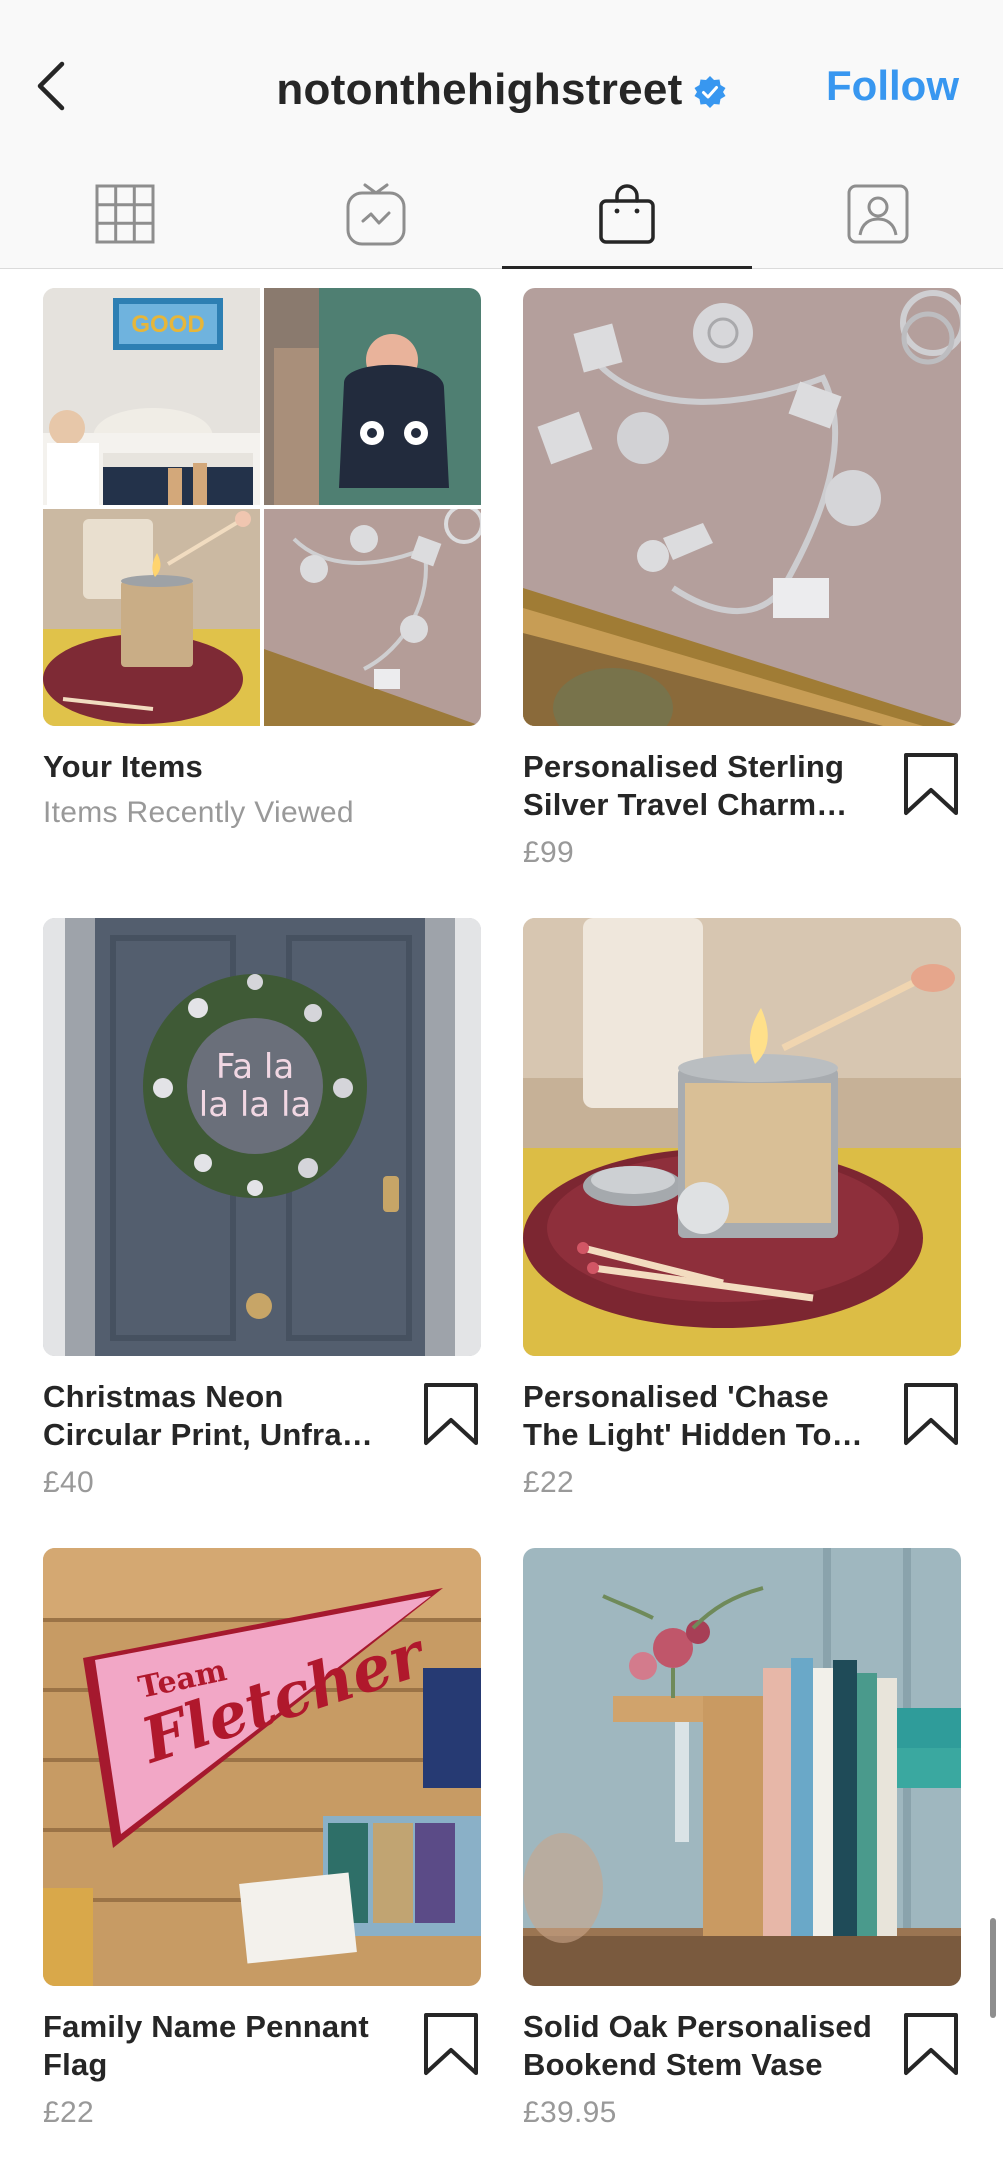  I want to click on charm-bracelet-photo, so click(742, 507).